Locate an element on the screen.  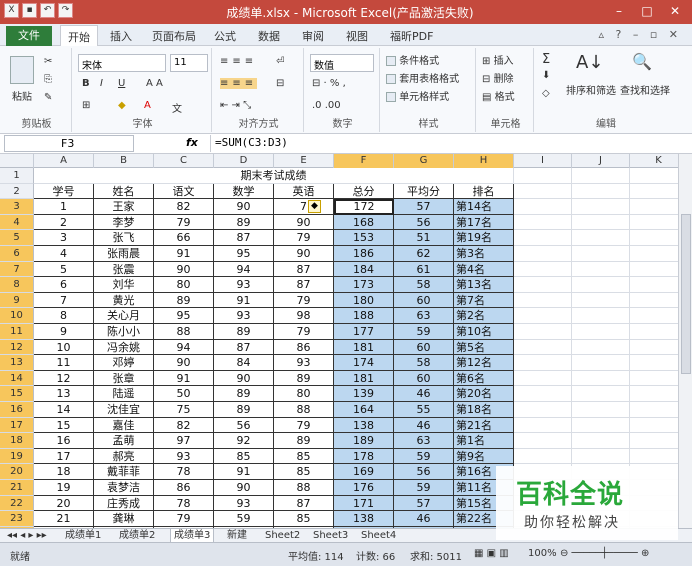
table-cell: 陆遥 is located at coordinates (124, 394).